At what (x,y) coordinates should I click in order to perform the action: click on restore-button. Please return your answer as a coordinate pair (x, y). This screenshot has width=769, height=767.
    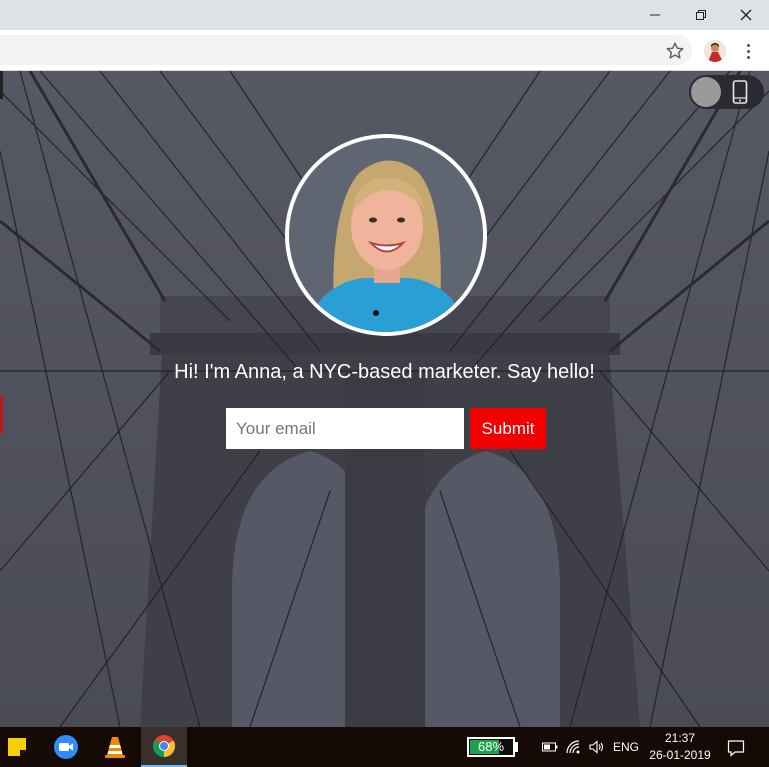
    Looking at the image, I should click on (701, 15).